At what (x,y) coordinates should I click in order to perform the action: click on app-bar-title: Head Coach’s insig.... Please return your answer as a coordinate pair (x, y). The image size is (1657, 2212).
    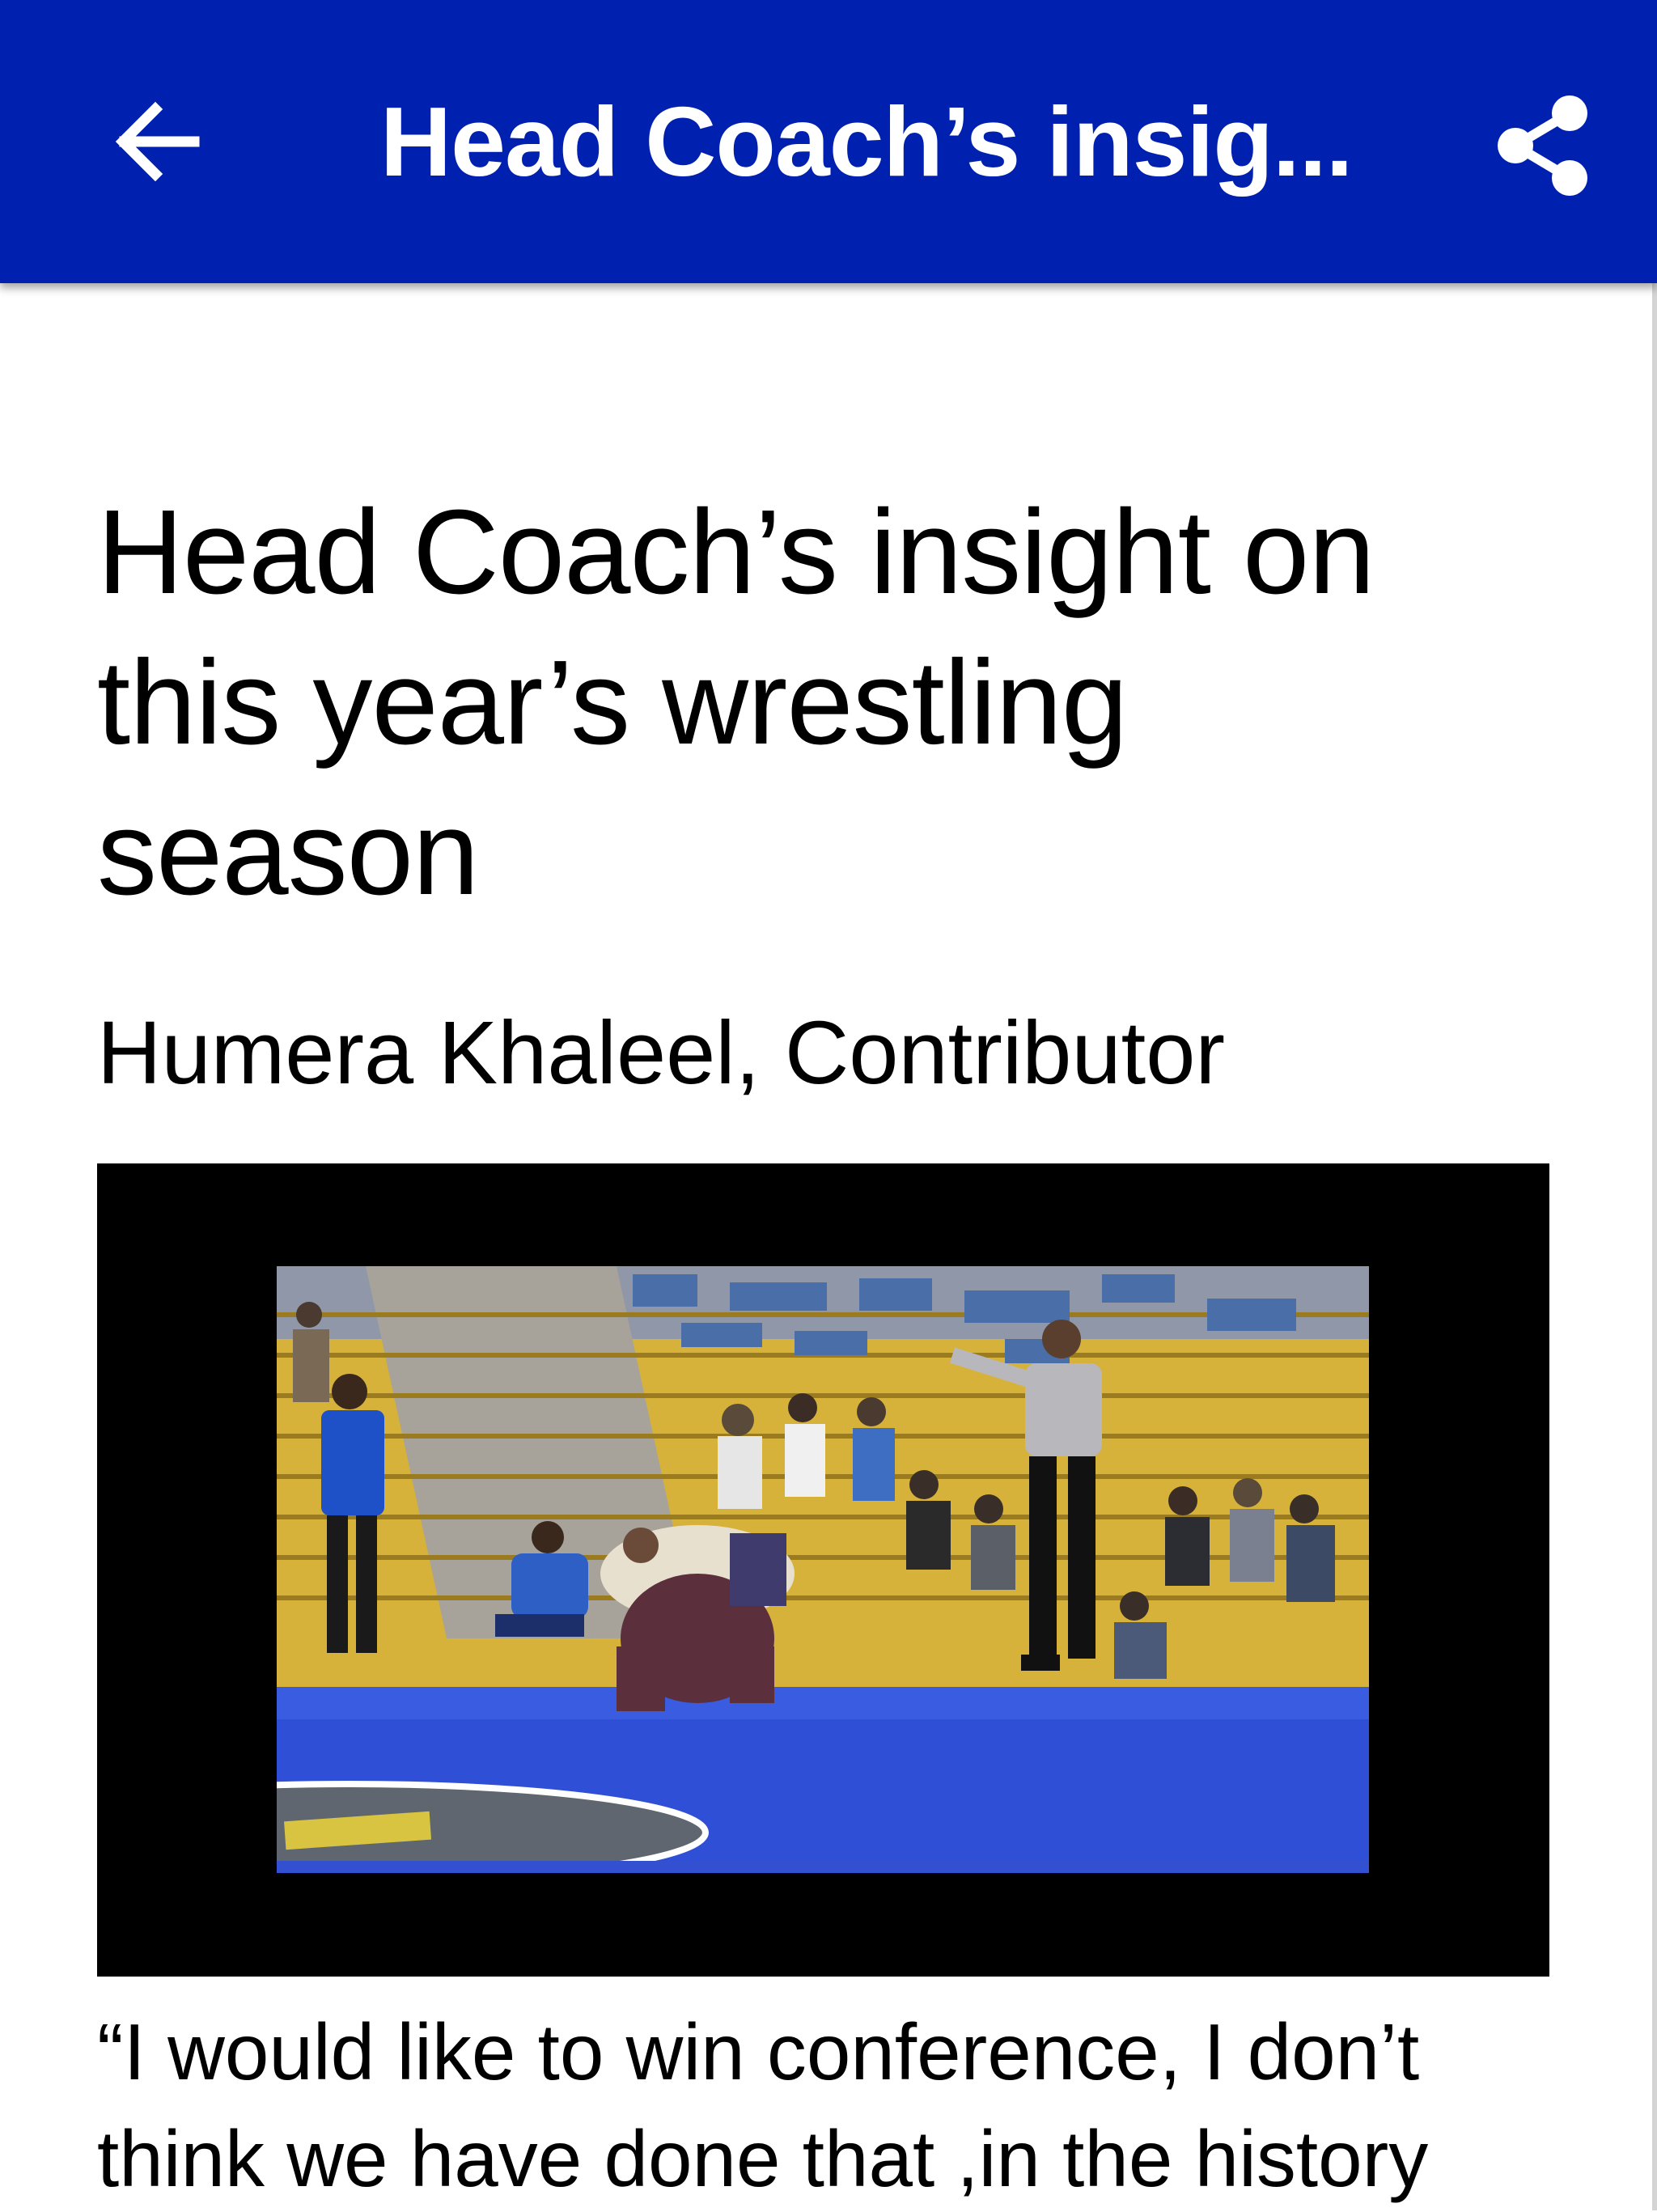
    Looking at the image, I should click on (867, 142).